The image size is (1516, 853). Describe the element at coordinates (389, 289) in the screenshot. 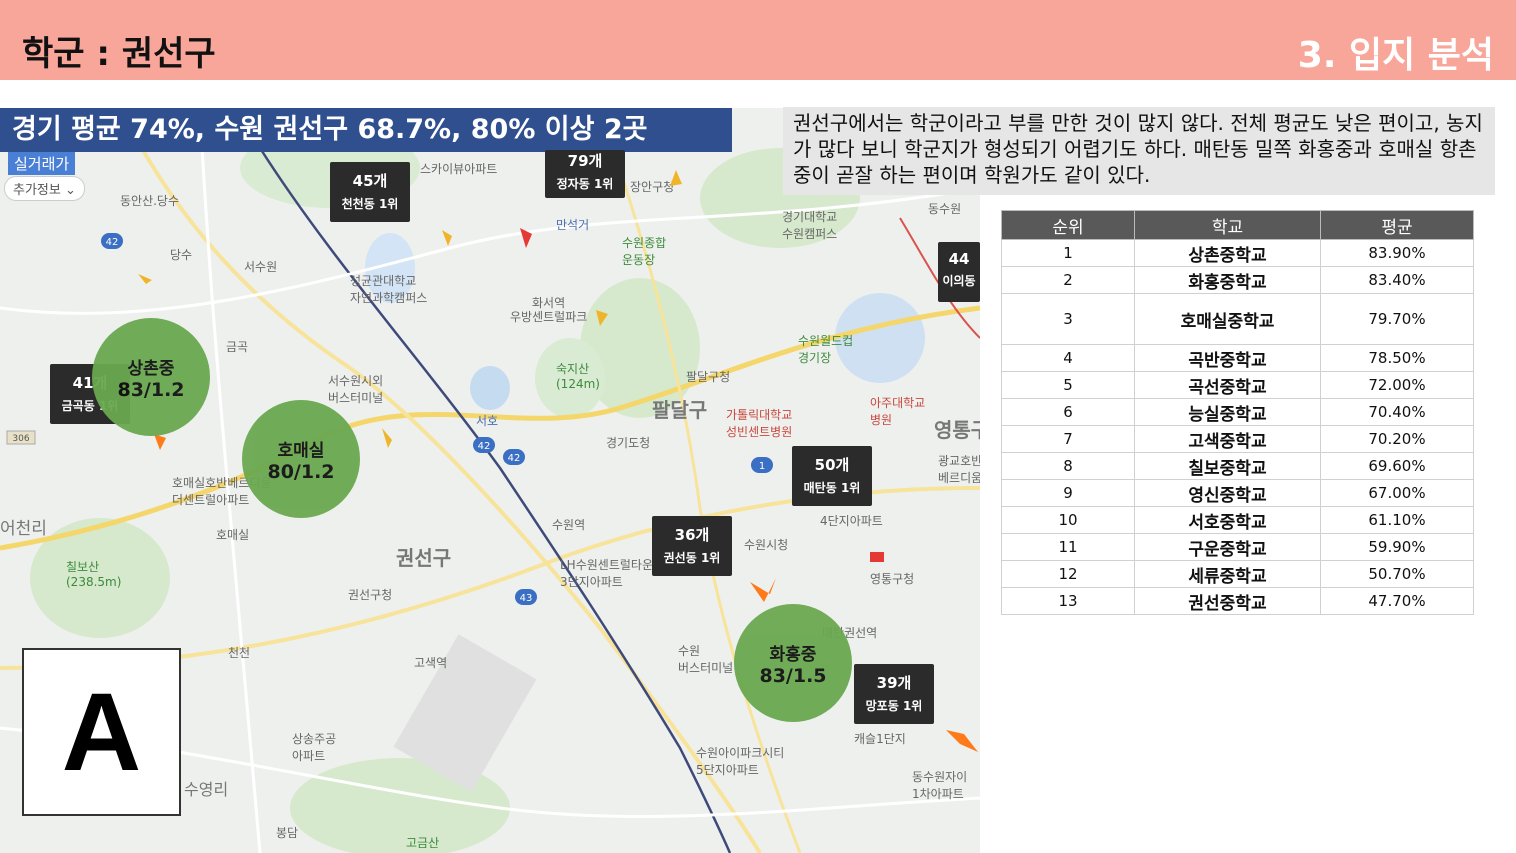

I see `map-label: 성균관대학교 자연과학캠퍼스` at that location.